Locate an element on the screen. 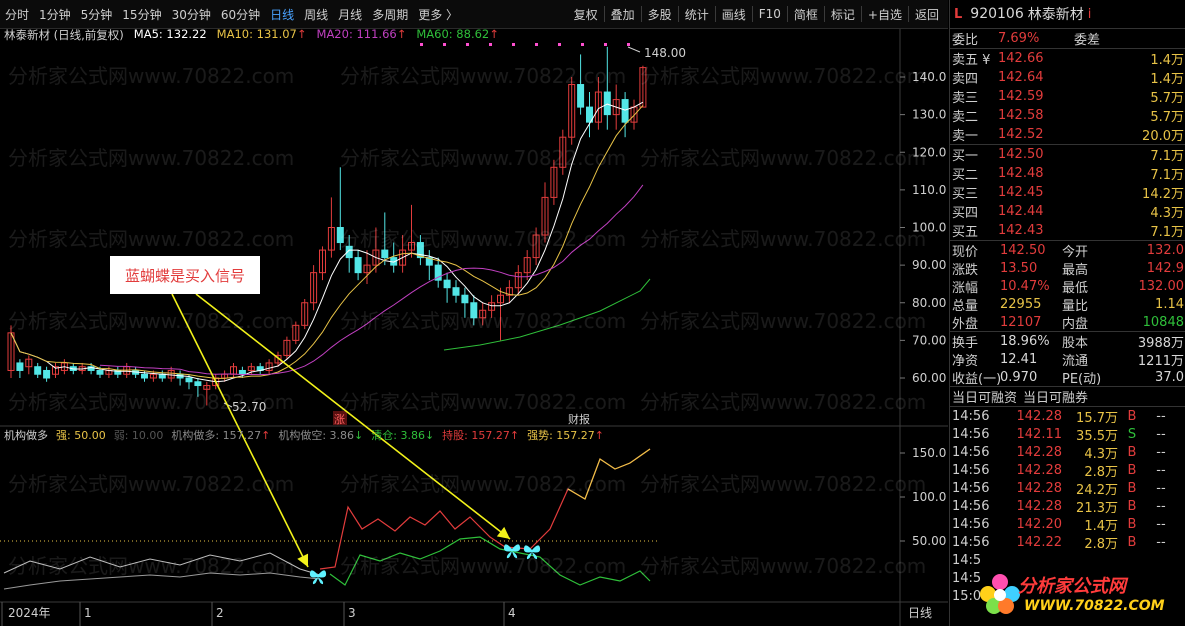 This screenshot has width=1185, height=626. tool-button-8: +自选 is located at coordinates (885, 14).